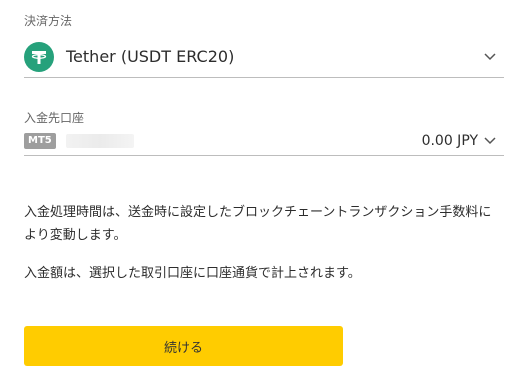 The image size is (523, 386). Describe the element at coordinates (54, 118) in the screenshot. I see `deposit-account-label: 入金先口座` at that location.